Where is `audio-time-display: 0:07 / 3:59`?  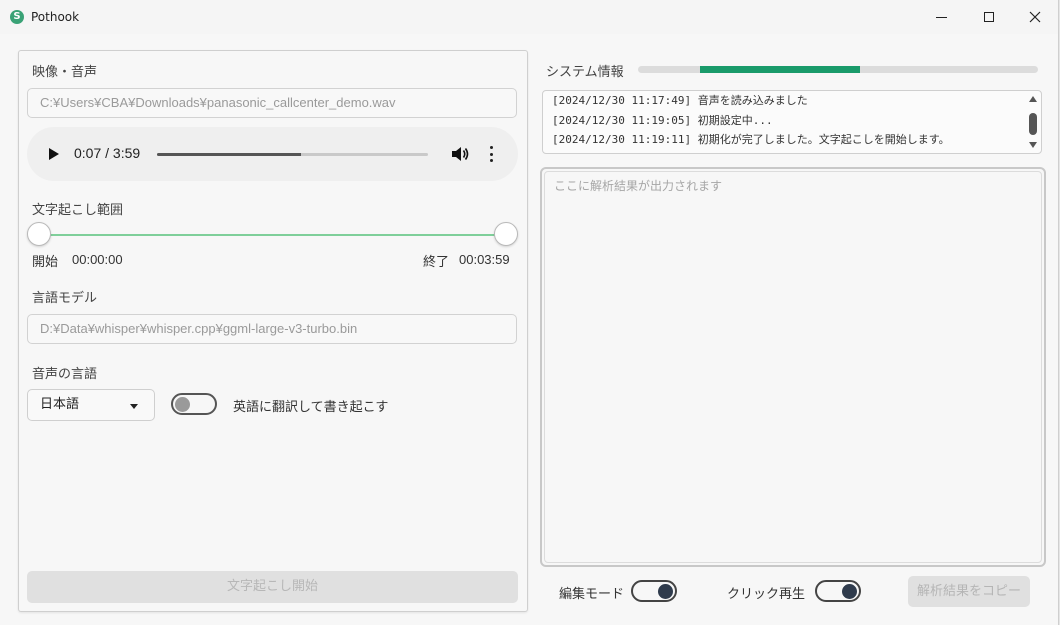 audio-time-display: 0:07 / 3:59 is located at coordinates (107, 153).